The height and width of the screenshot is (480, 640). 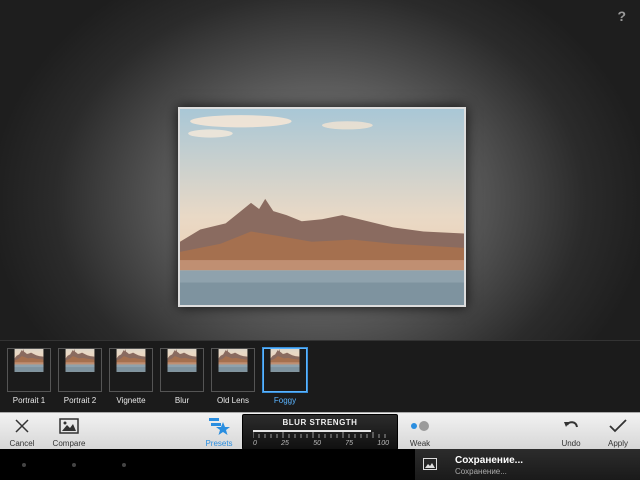 I want to click on apply-button: Apply, so click(x=618, y=431).